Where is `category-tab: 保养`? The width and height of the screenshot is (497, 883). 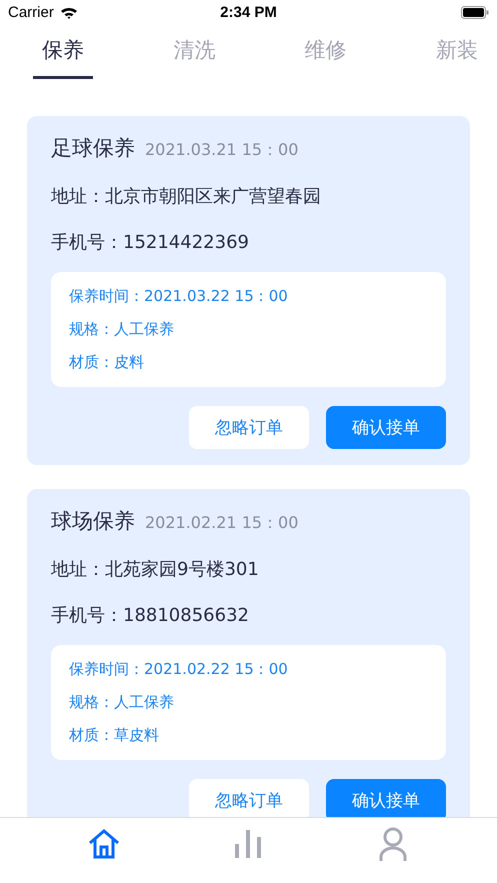
category-tab: 保养 is located at coordinates (63, 53).